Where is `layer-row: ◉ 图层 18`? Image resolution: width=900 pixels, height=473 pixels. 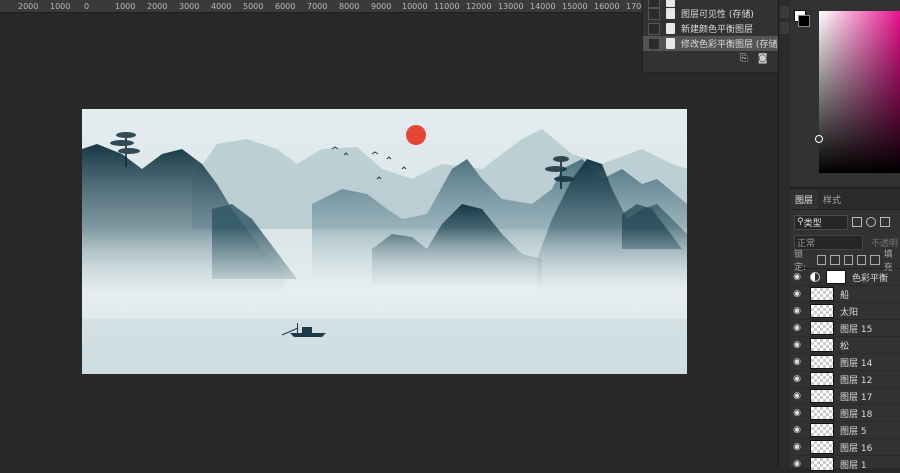 layer-row: ◉ 图层 18 is located at coordinates (845, 413).